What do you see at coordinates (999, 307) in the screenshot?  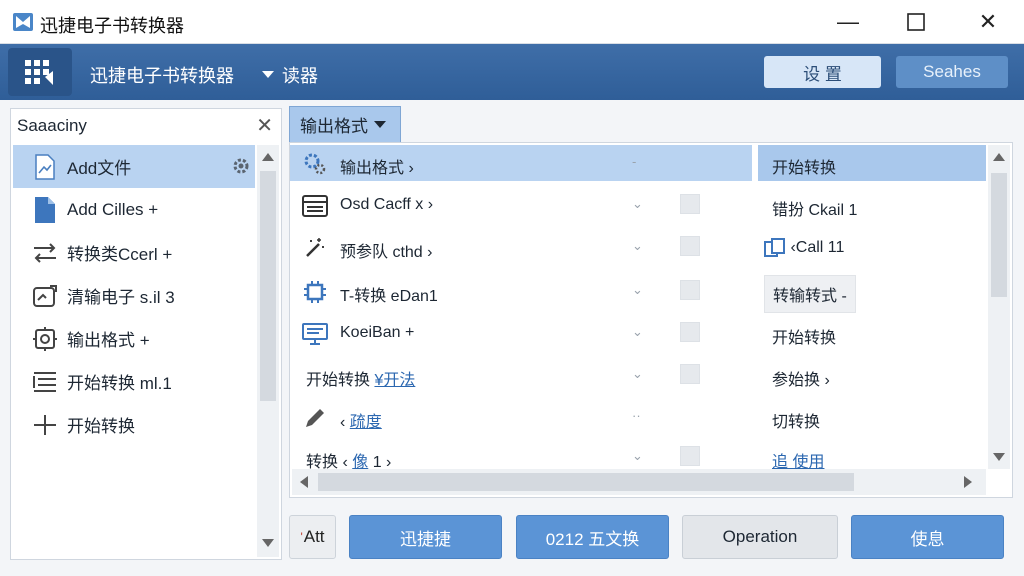 I see `table-vertical-scrollbar` at bounding box center [999, 307].